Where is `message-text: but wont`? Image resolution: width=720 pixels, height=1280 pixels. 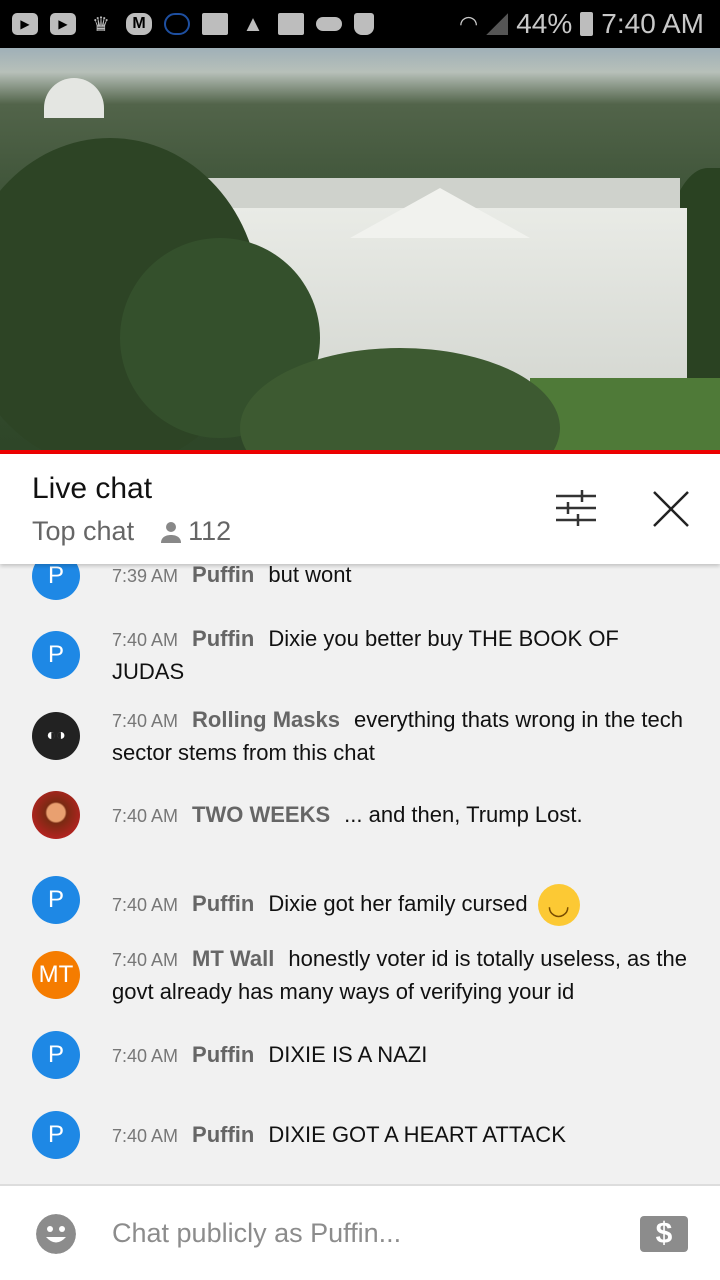
message-text: but wont is located at coordinates (310, 574).